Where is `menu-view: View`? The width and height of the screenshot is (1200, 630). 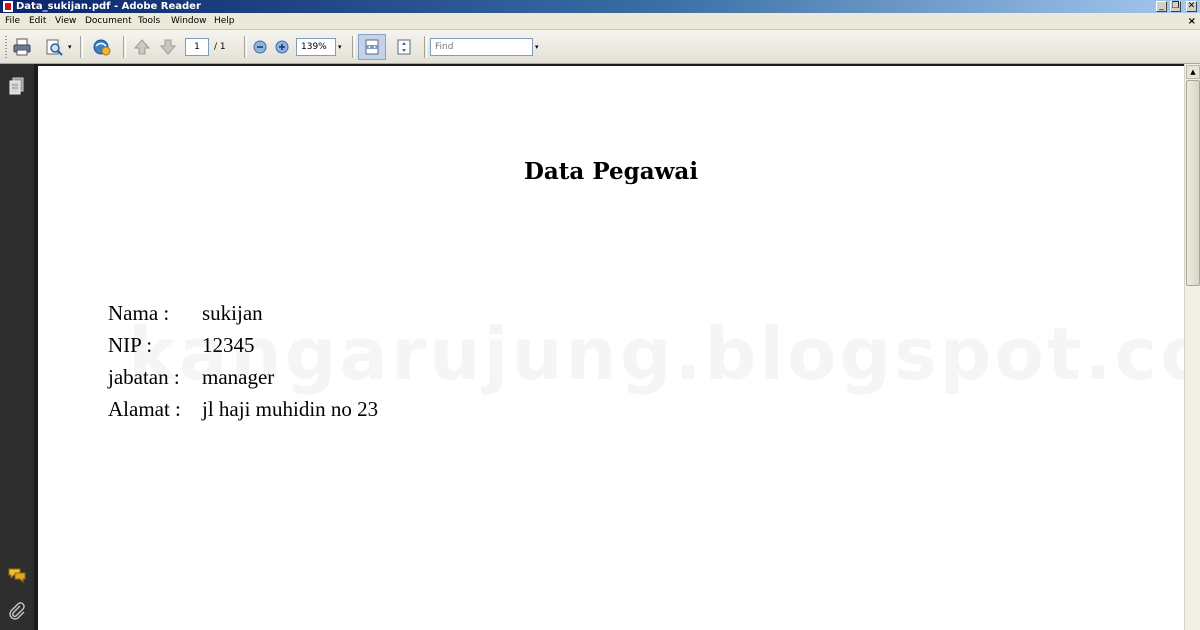 menu-view: View is located at coordinates (65, 21).